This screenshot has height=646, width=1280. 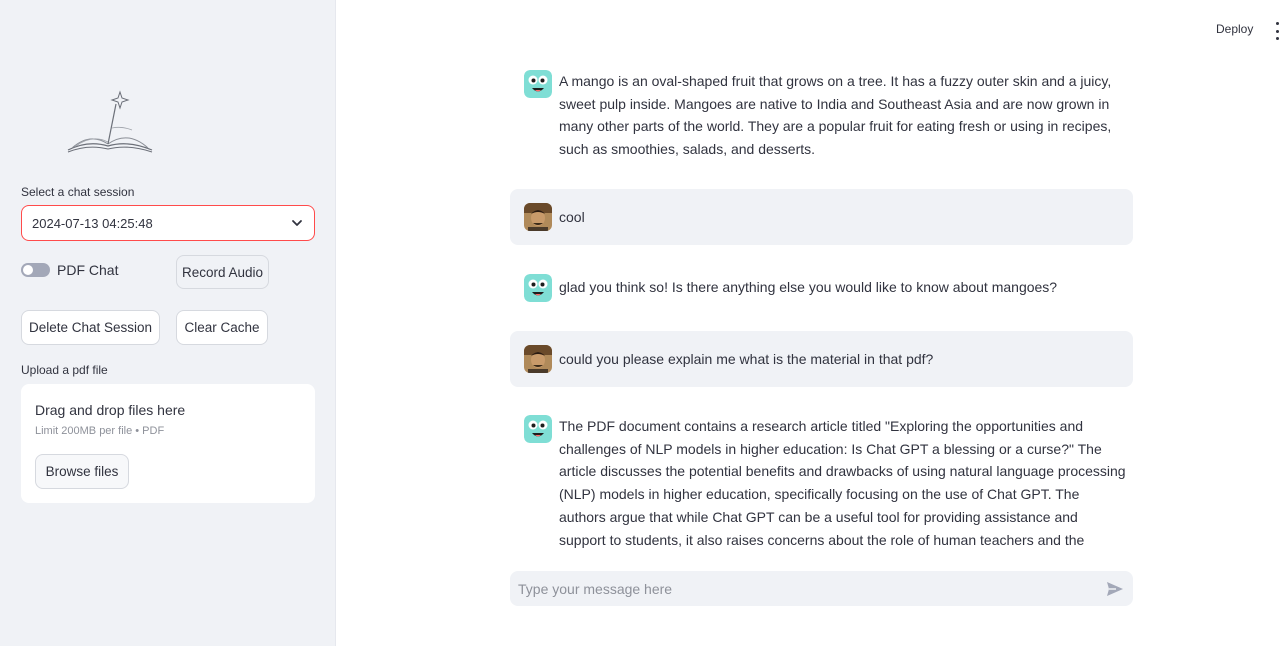 I want to click on chevron-down-icon, so click(x=297, y=223).